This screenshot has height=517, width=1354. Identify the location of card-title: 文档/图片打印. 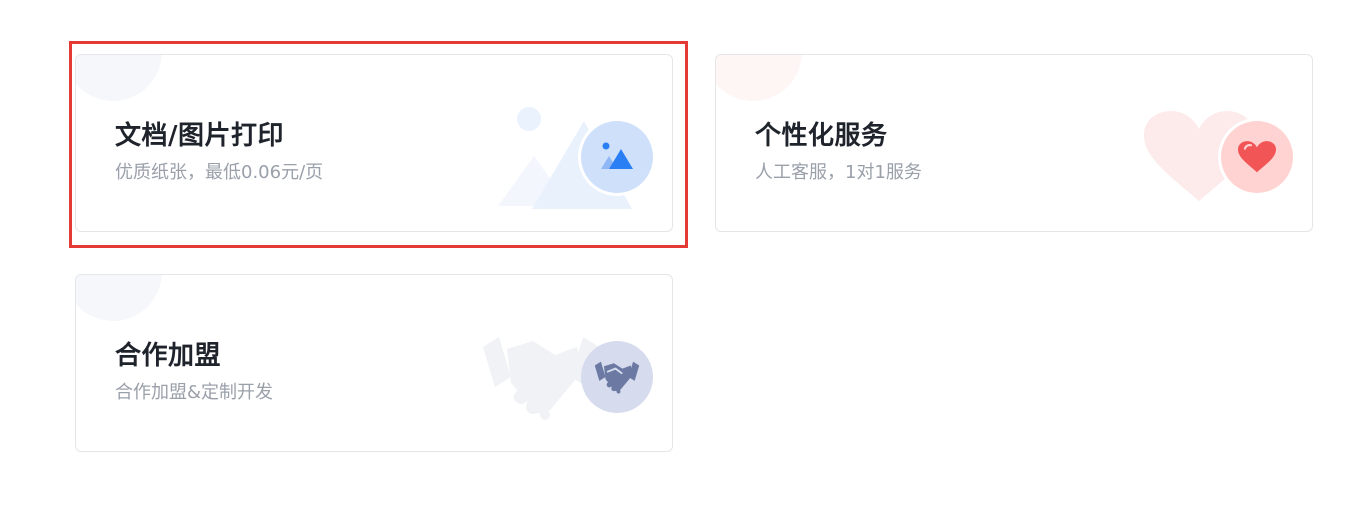
(199, 136).